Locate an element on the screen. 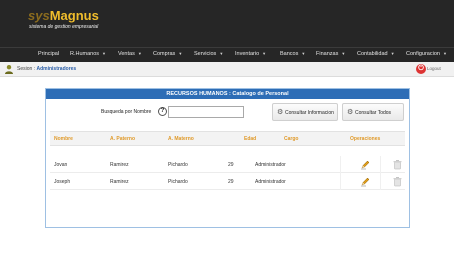 The height and width of the screenshot is (259, 454). nav-item-ventas: Ventas ▼ is located at coordinates (130, 54).